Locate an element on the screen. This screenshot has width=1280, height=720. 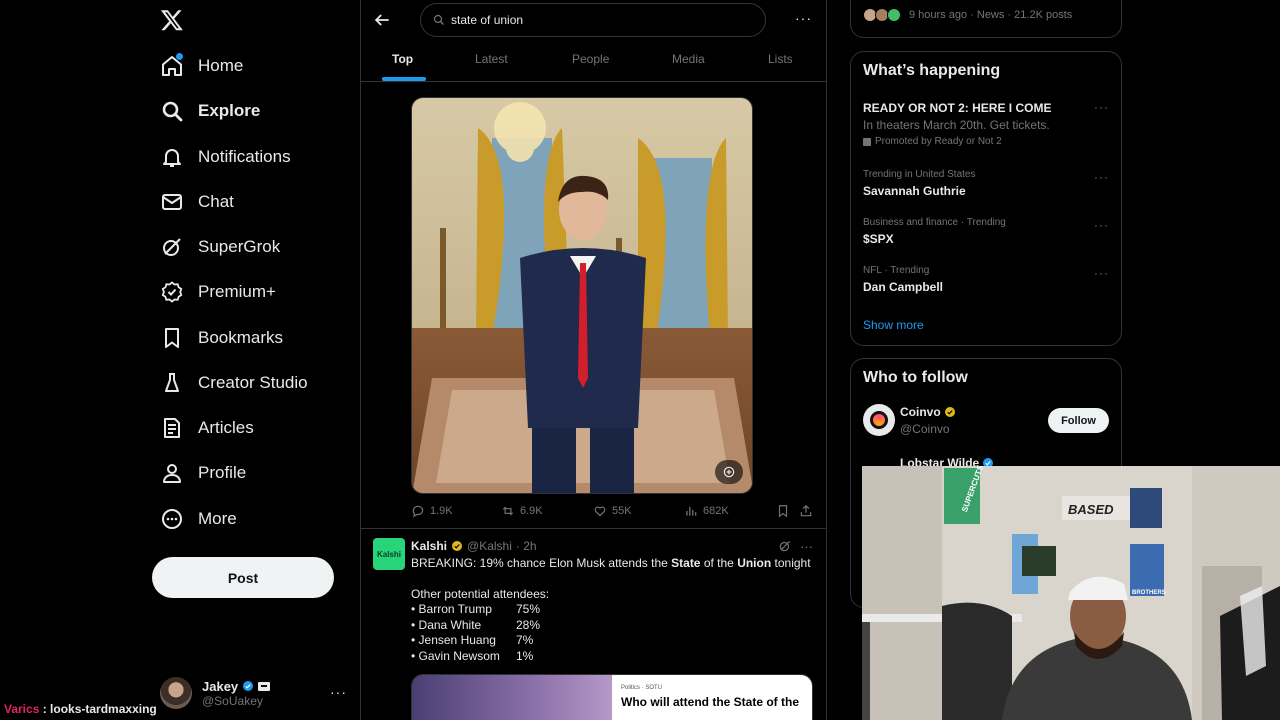
divider is located at coordinates (593, 528).